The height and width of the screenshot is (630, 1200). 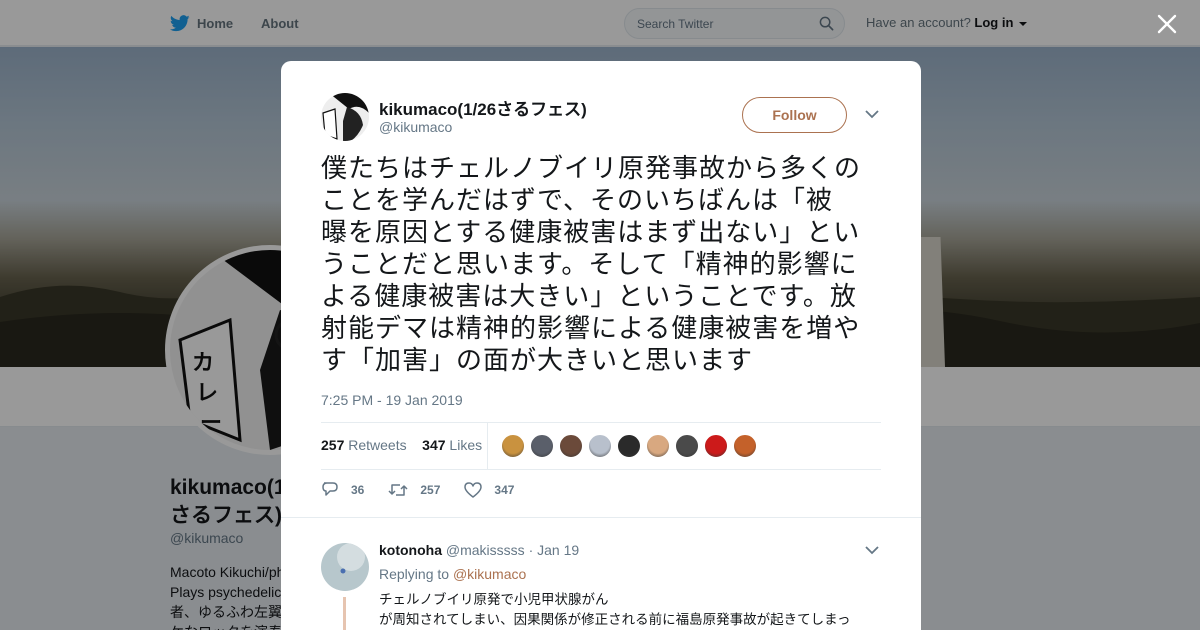 What do you see at coordinates (473, 490) in the screenshot?
I see `heart-icon` at bounding box center [473, 490].